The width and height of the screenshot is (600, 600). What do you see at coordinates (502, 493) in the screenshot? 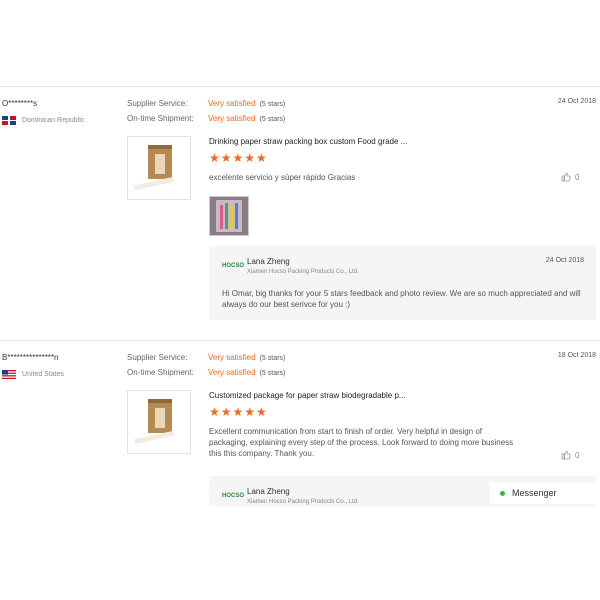
I see `messenger-status-icon` at bounding box center [502, 493].